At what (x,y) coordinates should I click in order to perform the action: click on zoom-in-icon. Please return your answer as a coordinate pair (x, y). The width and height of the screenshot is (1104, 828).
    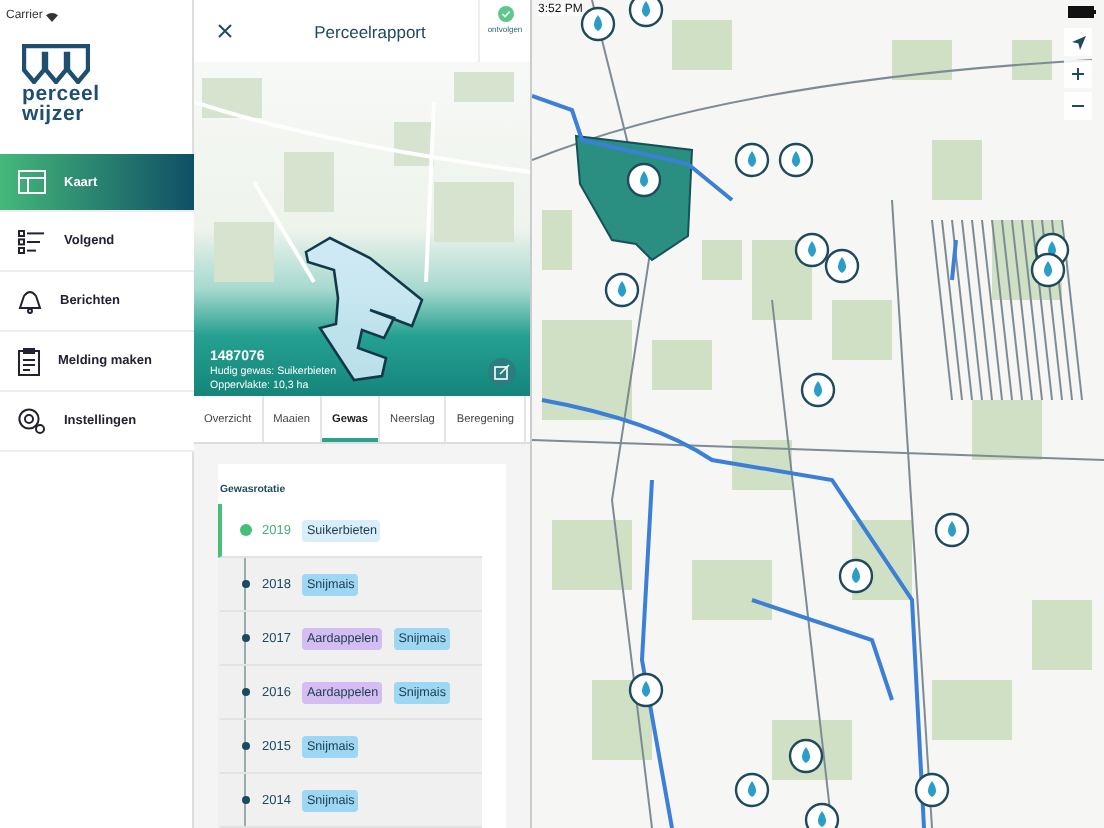
    Looking at the image, I should click on (1078, 74).